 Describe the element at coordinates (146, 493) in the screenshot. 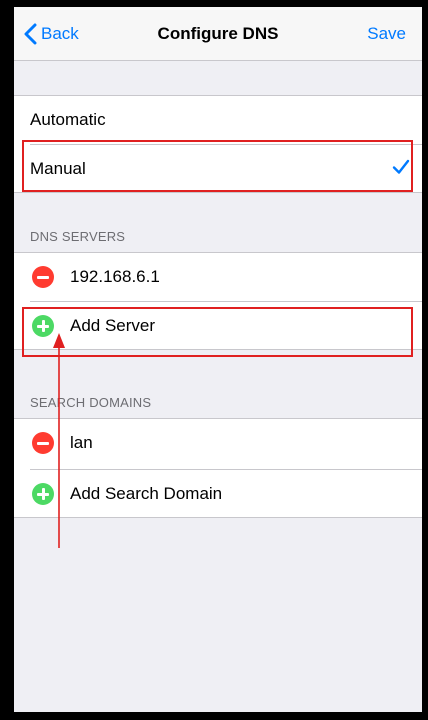

I see `add-search-domain-label: Add Search Domain` at that location.